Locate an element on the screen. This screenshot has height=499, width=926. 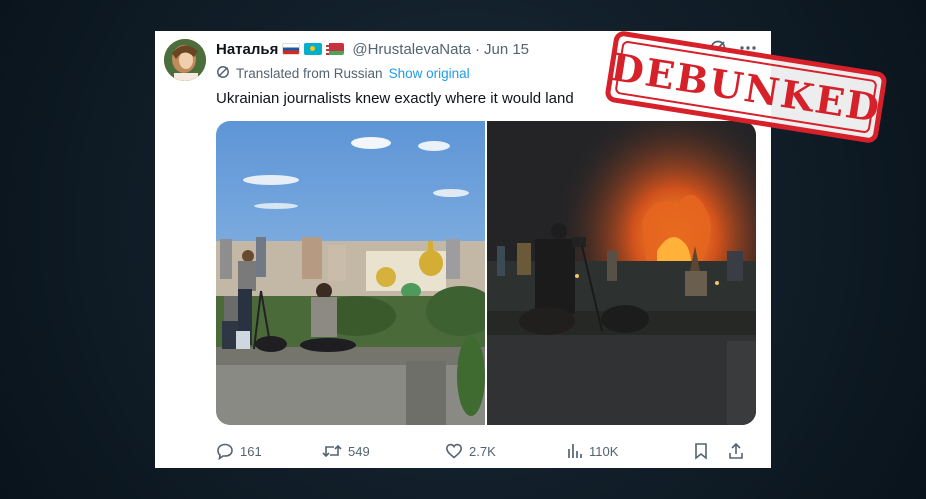
display-name: Наталья is located at coordinates (247, 49).